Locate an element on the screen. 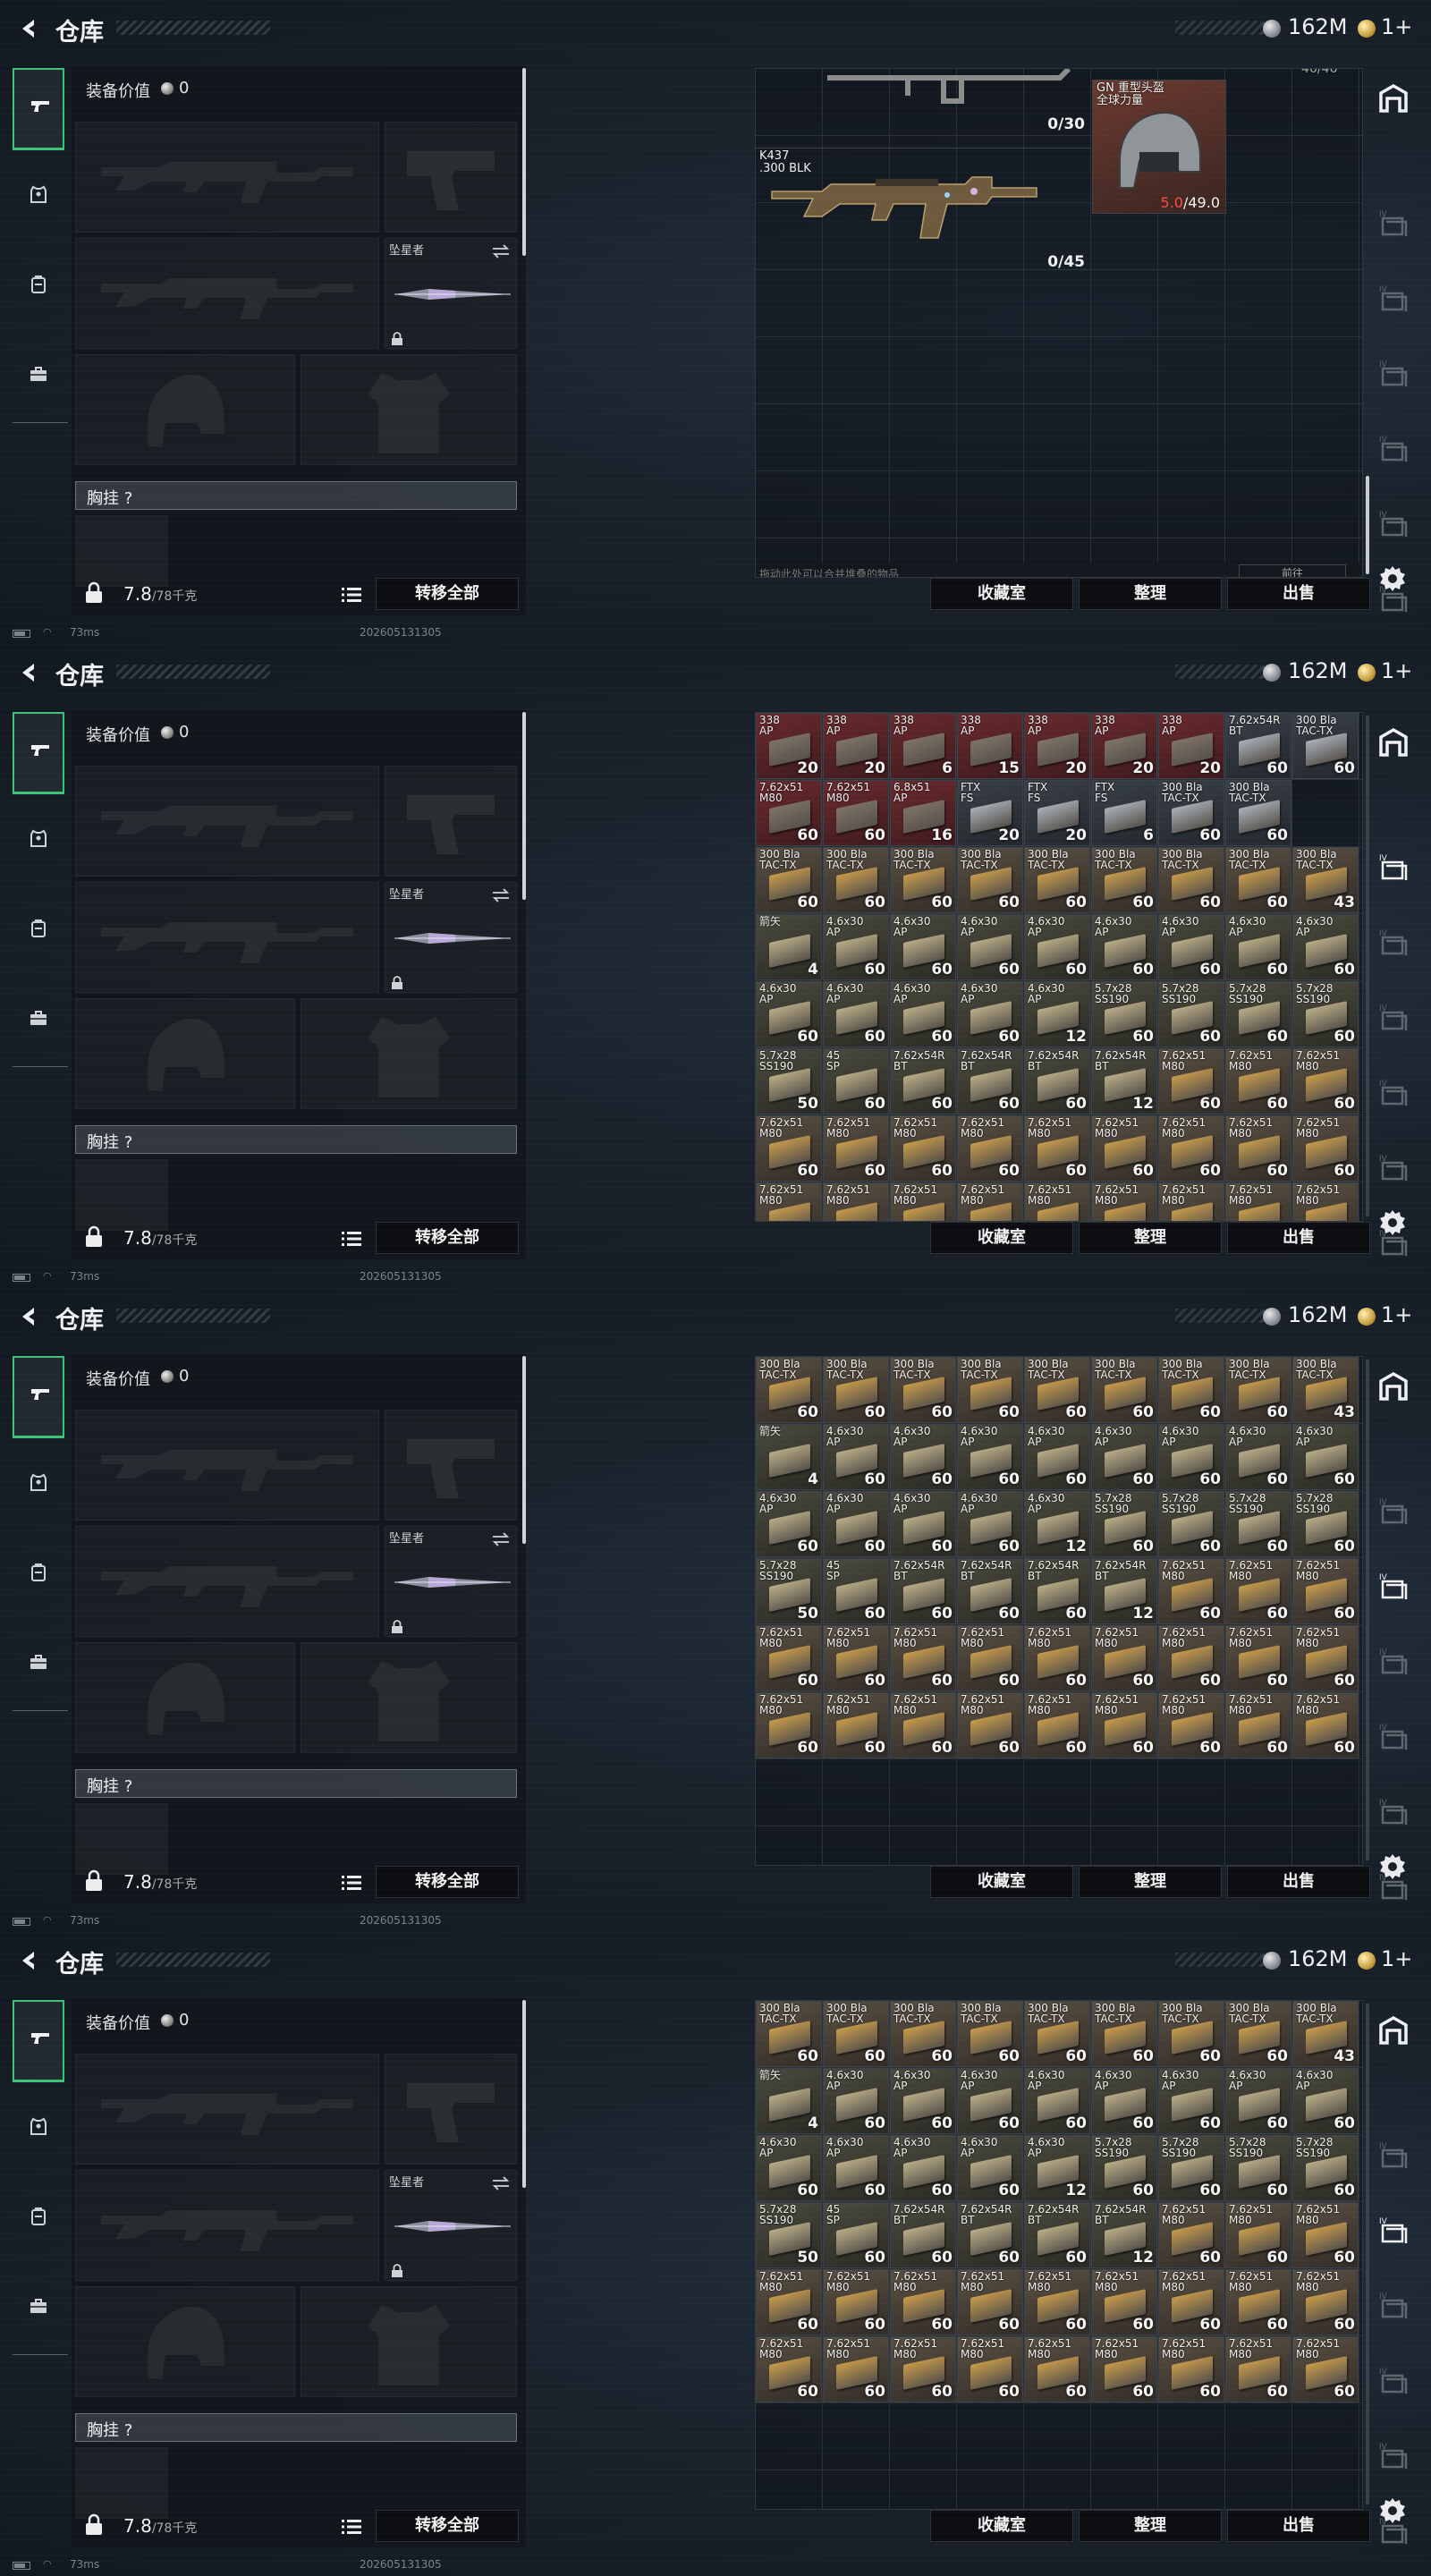 Image resolution: width=1431 pixels, height=2576 pixels. chest-rig-header: 胸挂 ? is located at coordinates (296, 495).